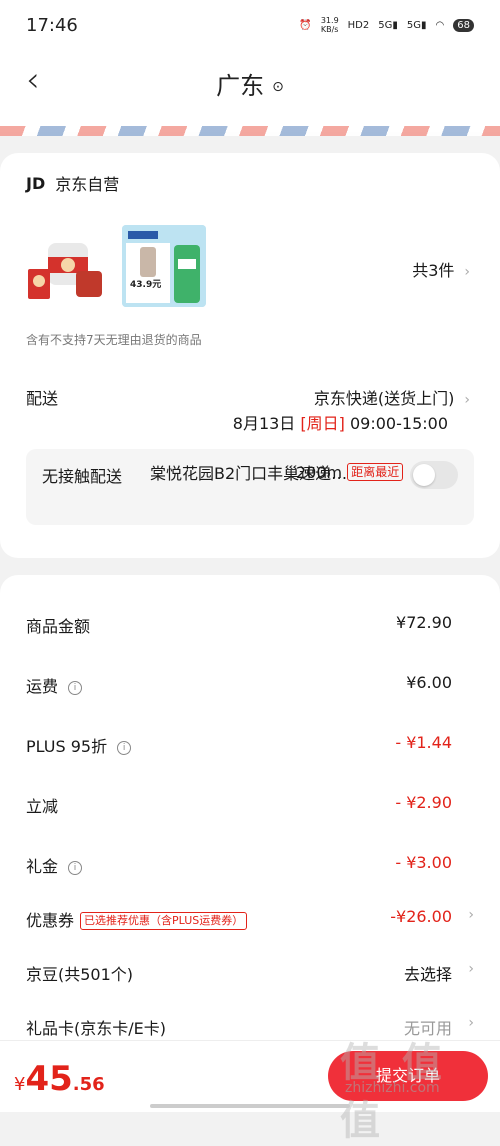 Image resolution: width=500 pixels, height=1146 pixels. What do you see at coordinates (36, 183) in the screenshot?
I see `jd-logo: JD` at bounding box center [36, 183].